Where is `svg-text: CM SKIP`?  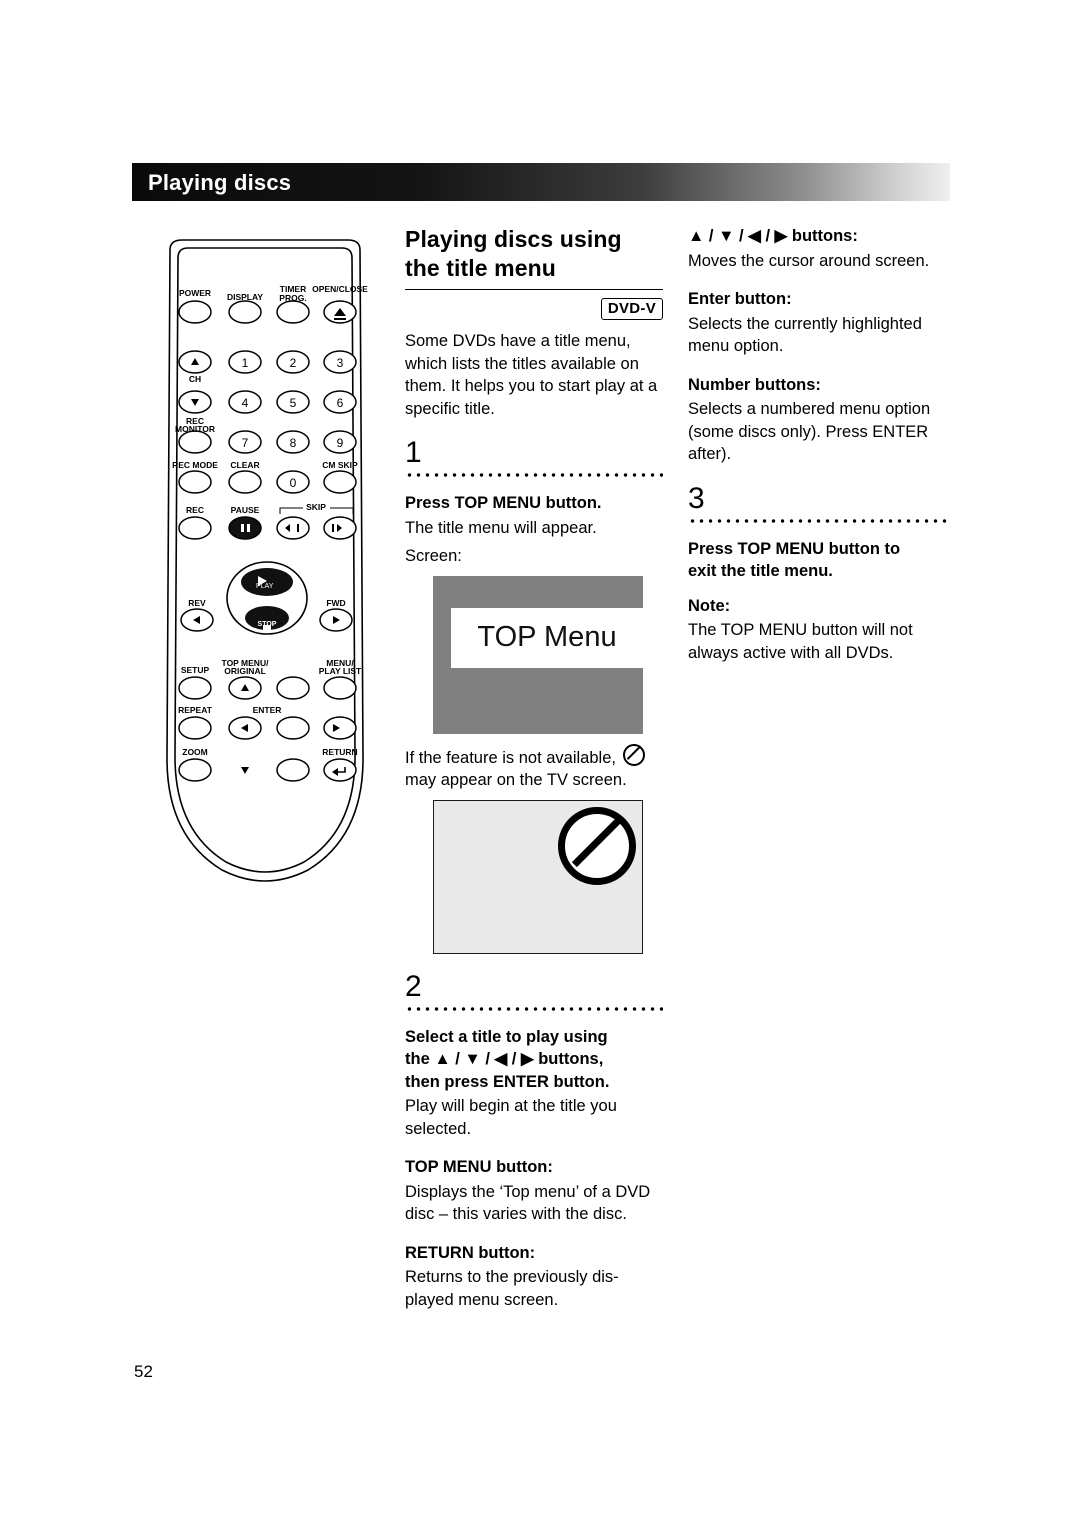
svg-text: CM SKIP is located at coordinates (340, 465).